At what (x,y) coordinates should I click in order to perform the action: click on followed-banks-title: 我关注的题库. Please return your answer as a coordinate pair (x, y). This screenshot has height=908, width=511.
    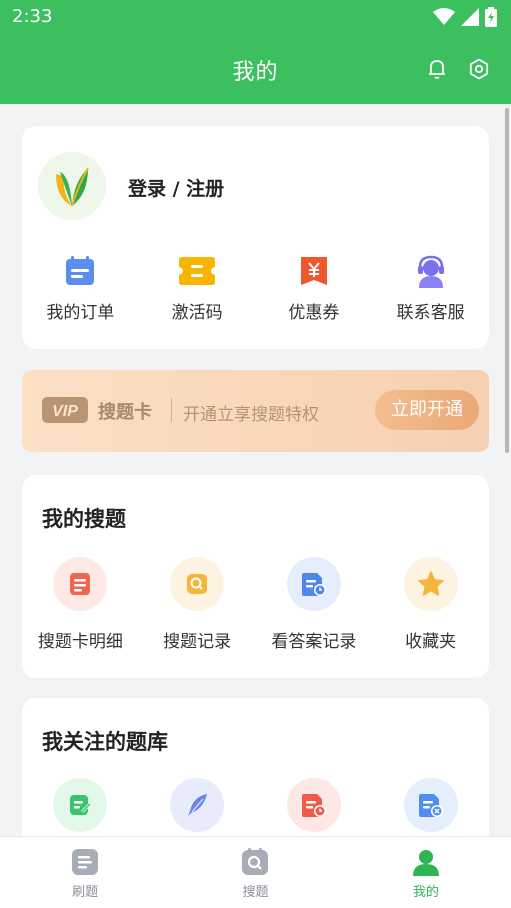
    Looking at the image, I should click on (105, 742).